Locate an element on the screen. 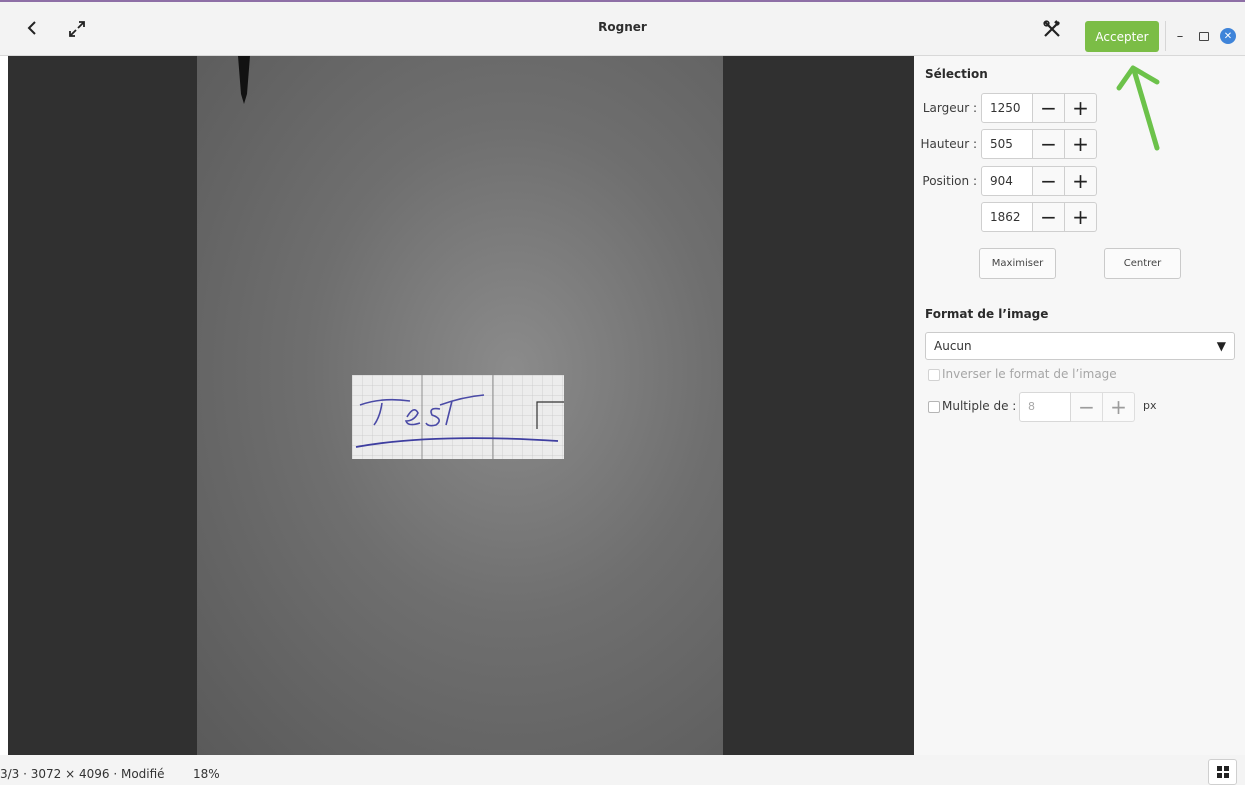 This screenshot has height=785, width=1245. gallery-view-button is located at coordinates (1222, 772).